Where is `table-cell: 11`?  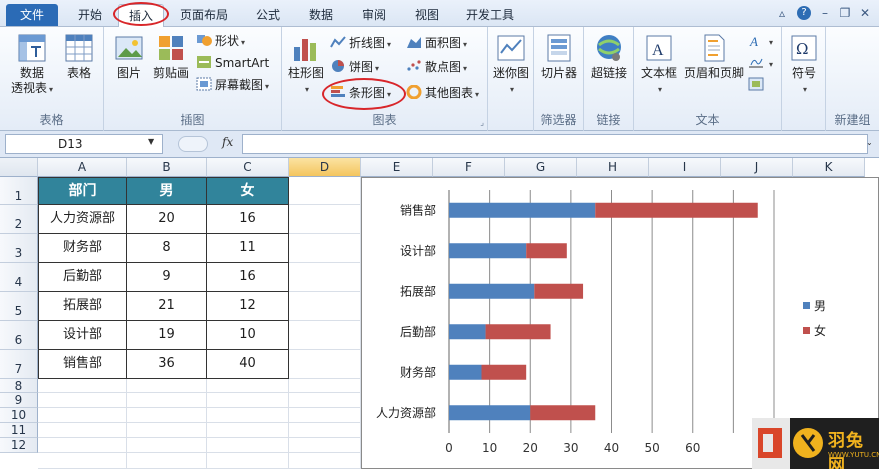
table-cell: 11 is located at coordinates (248, 248).